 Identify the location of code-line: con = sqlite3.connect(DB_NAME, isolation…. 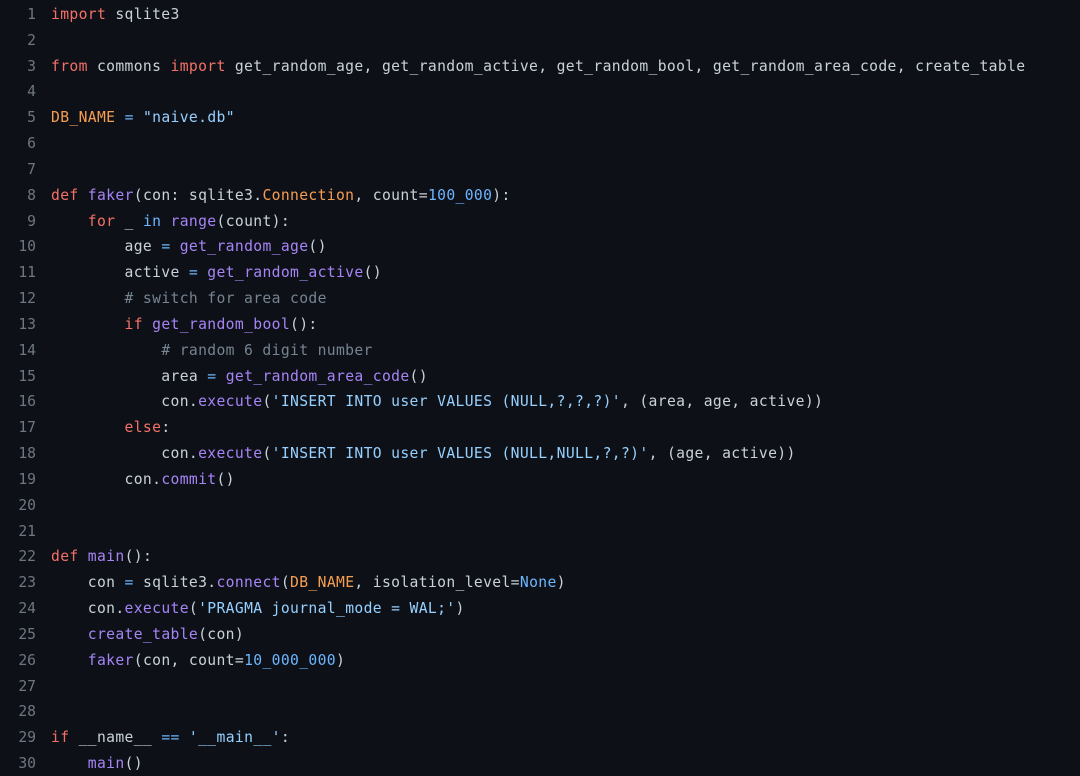
(565, 583).